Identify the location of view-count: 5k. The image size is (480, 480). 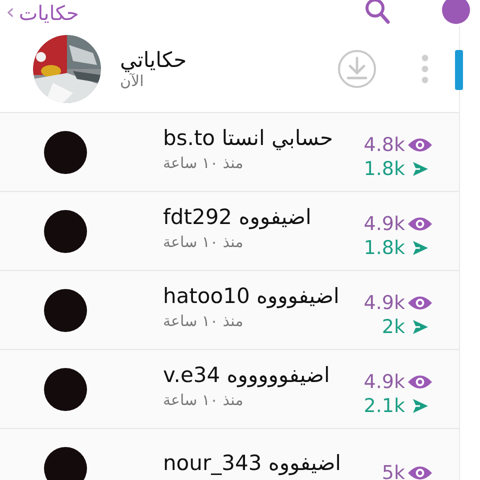
(393, 471).